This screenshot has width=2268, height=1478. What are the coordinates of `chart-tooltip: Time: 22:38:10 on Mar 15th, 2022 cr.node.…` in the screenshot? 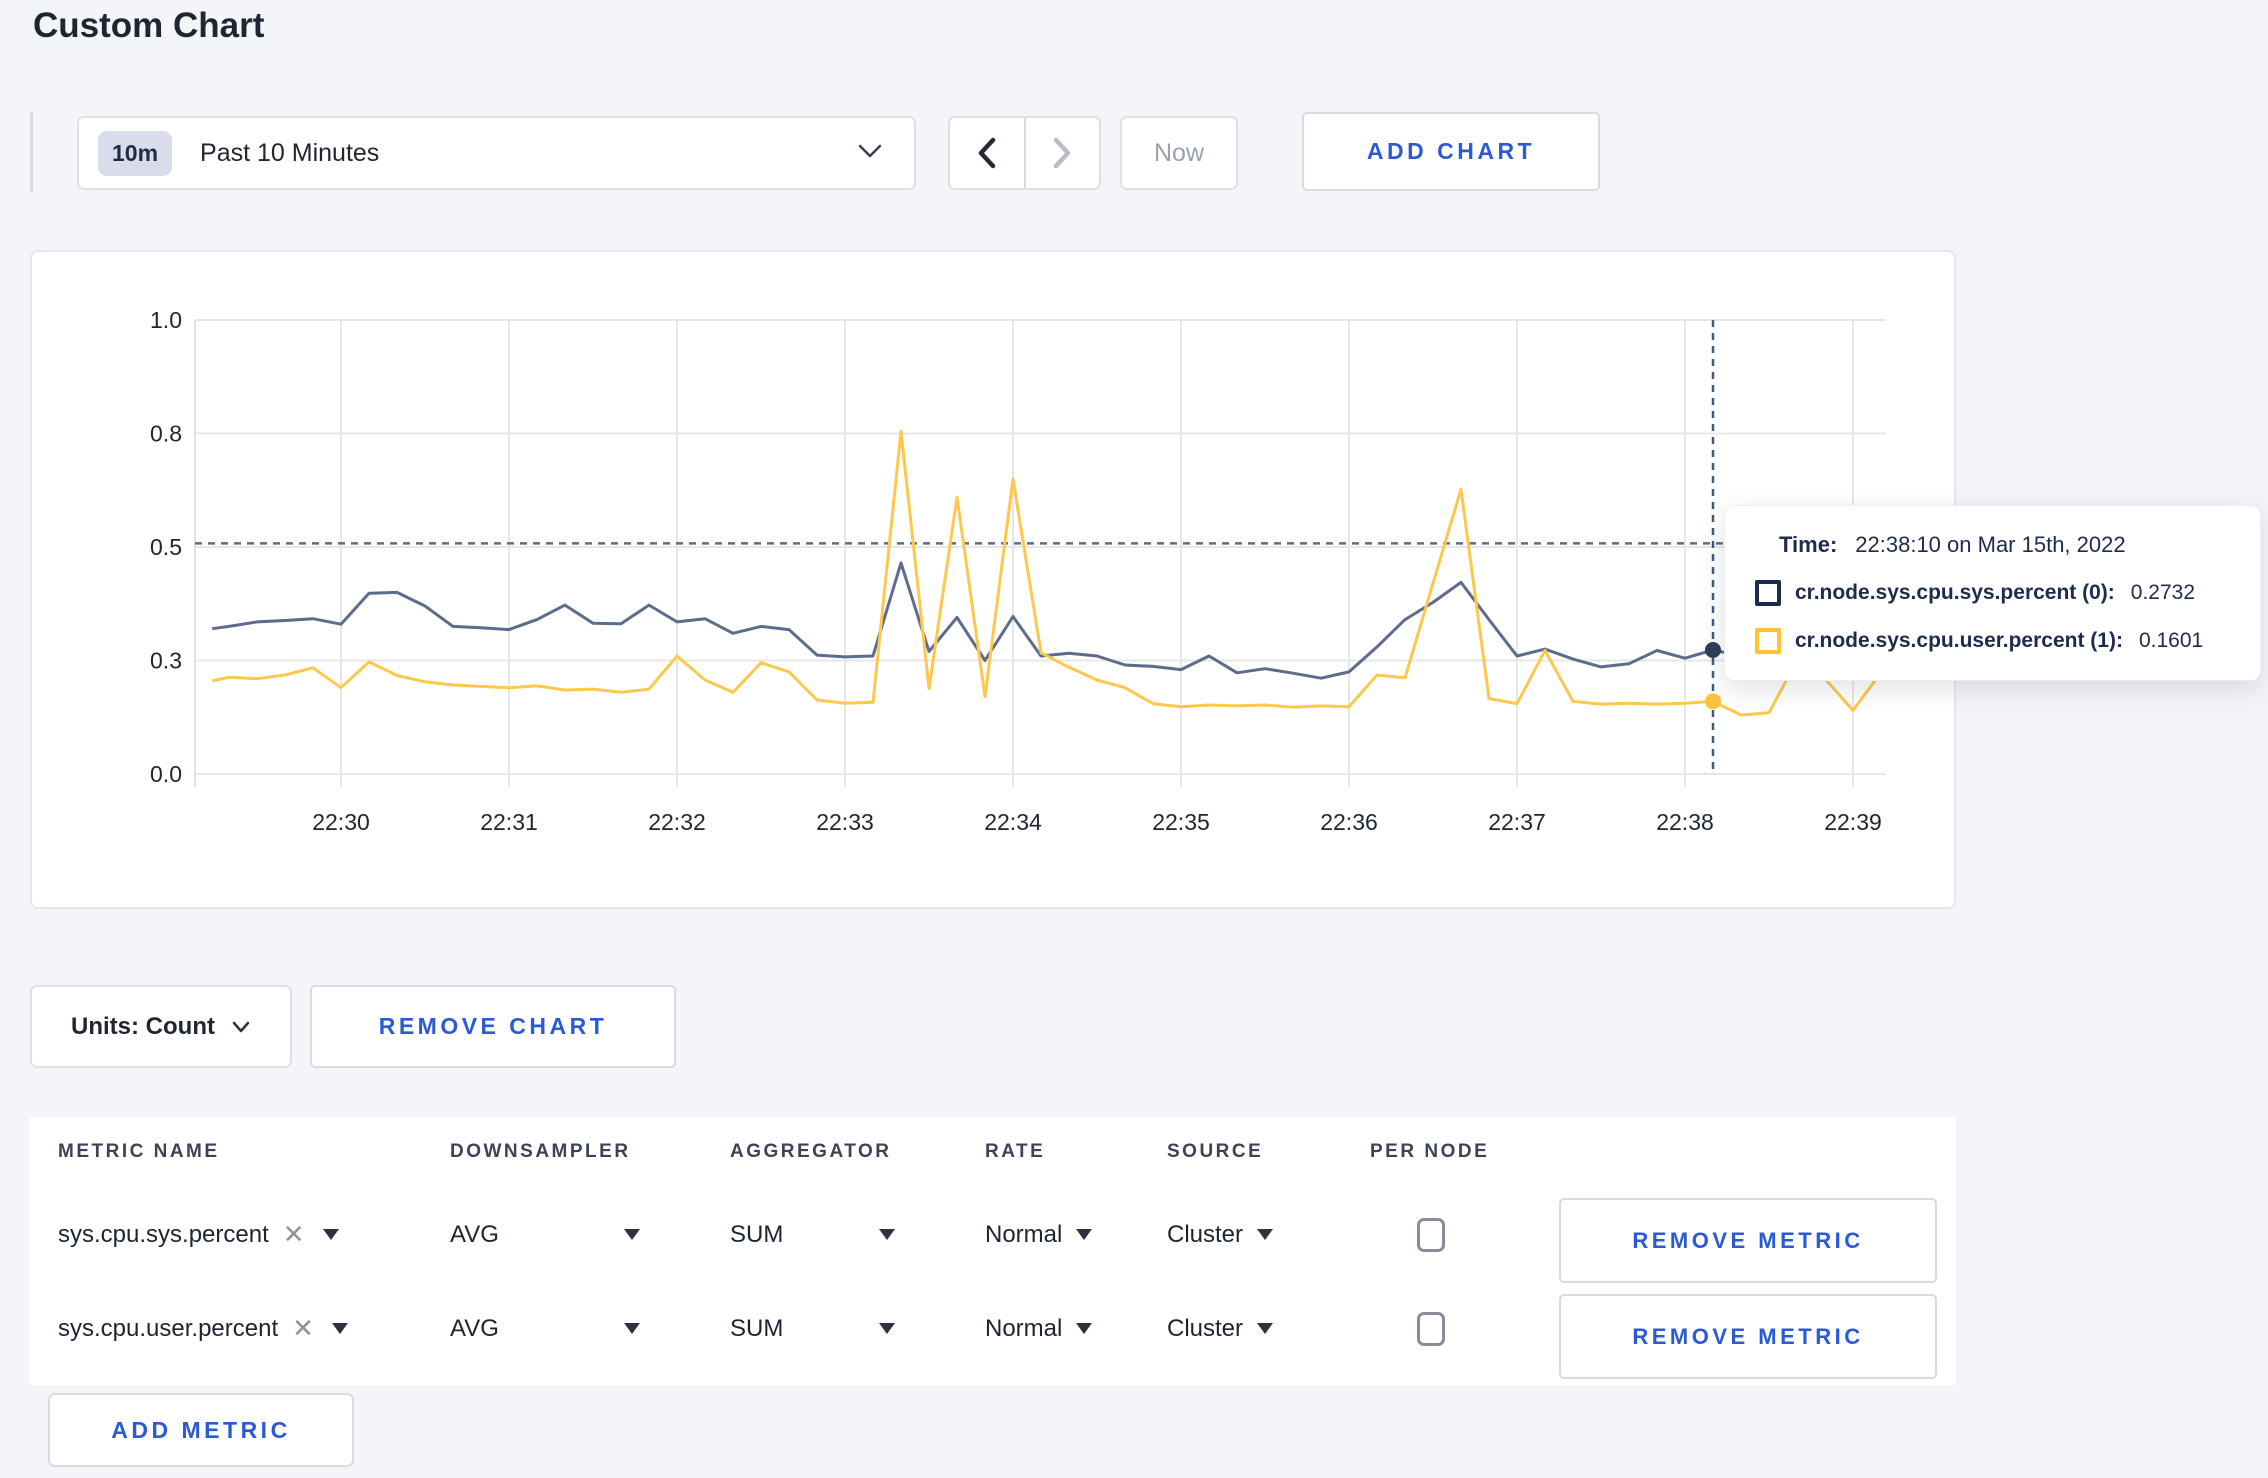 It's located at (1992, 593).